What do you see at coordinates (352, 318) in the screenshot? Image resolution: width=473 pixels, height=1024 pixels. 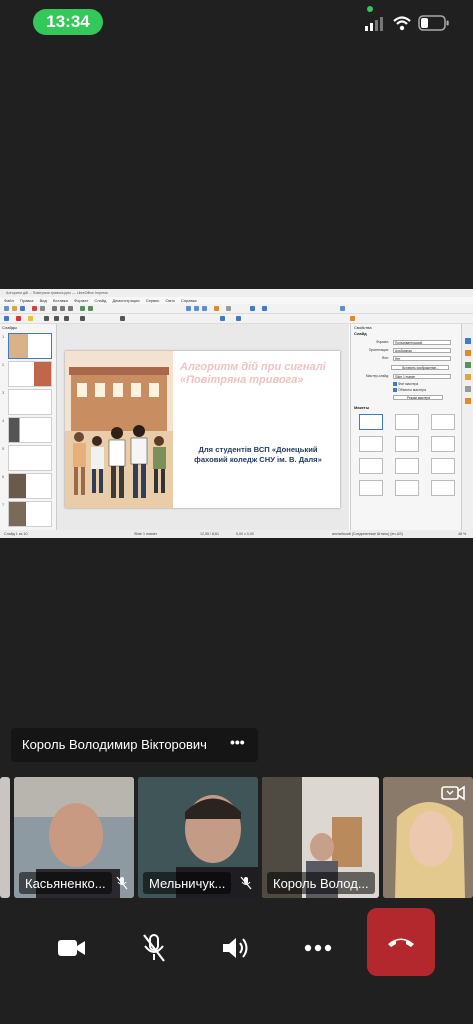 I see `shadow-icon` at bounding box center [352, 318].